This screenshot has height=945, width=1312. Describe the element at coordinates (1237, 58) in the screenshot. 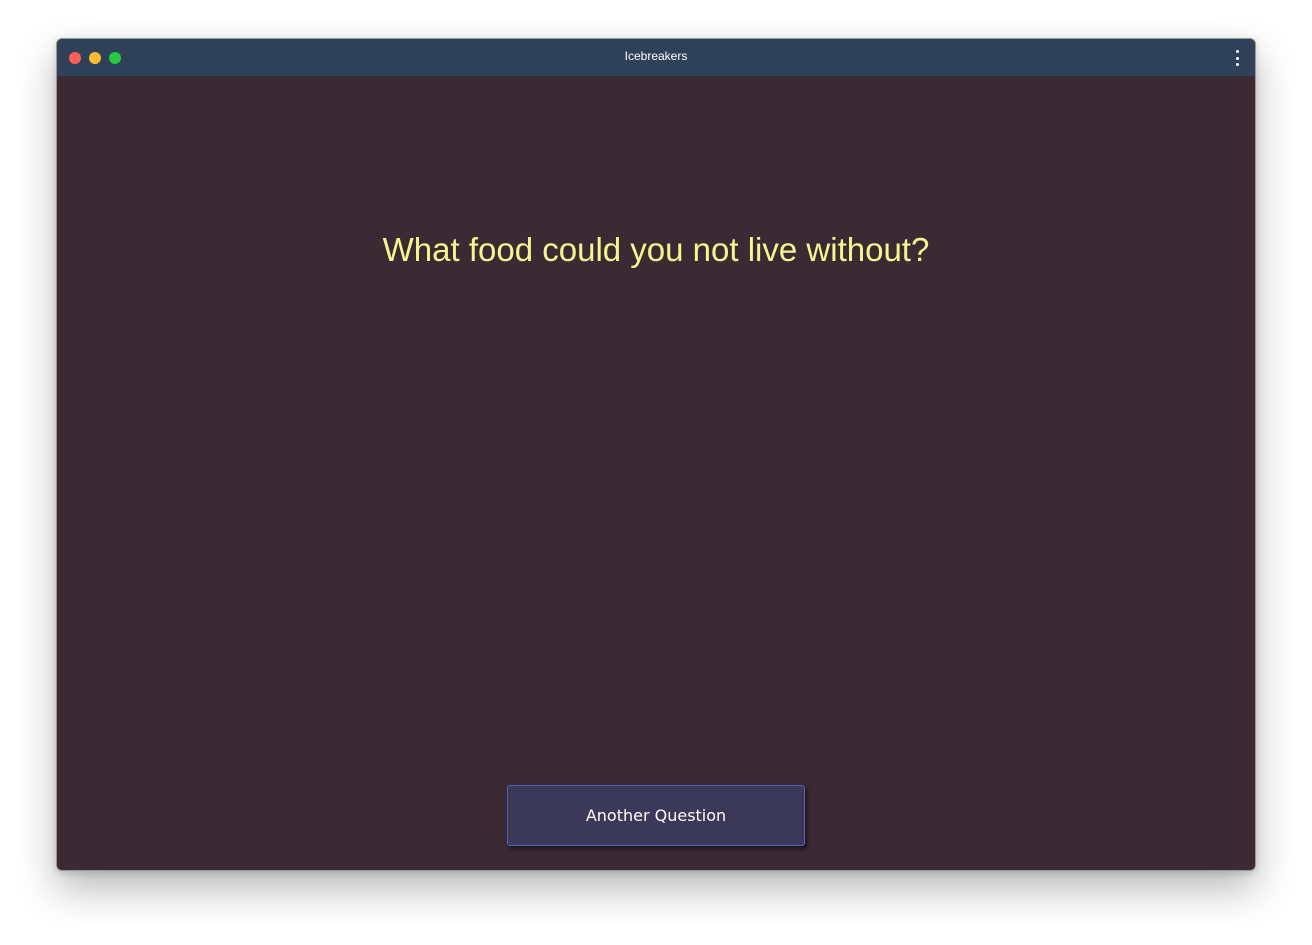

I see `more-vertical-icon` at that location.